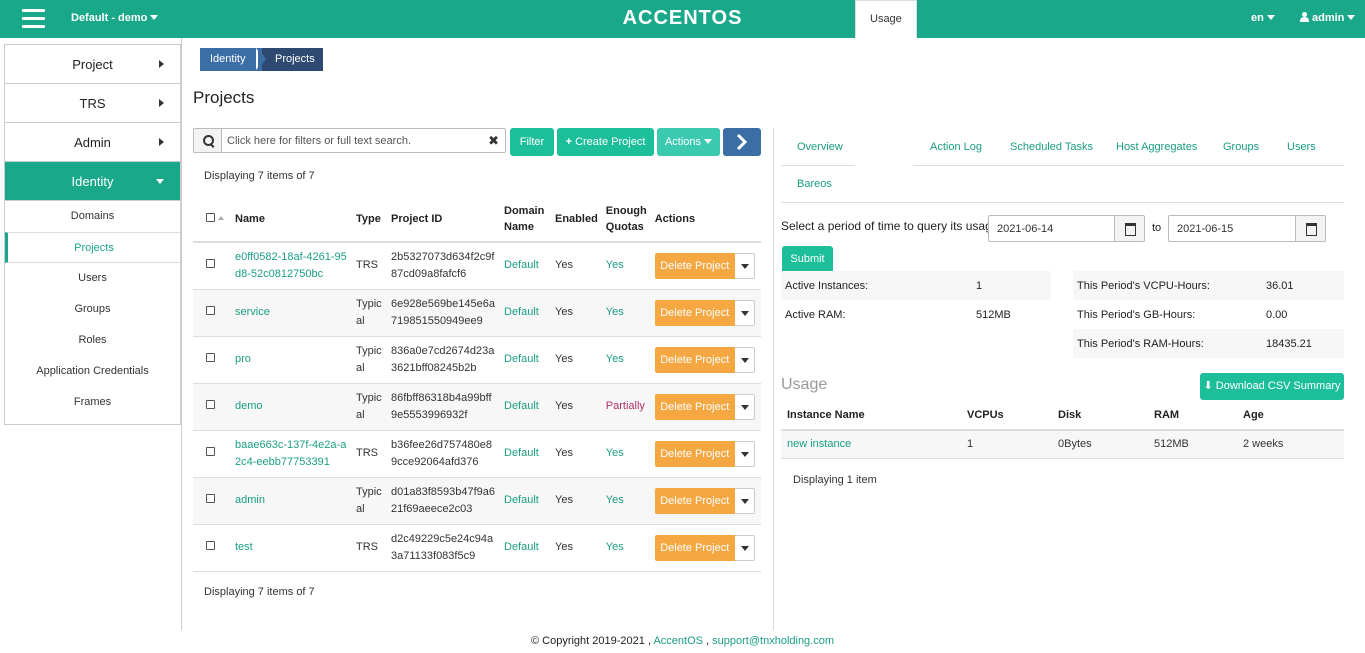  Describe the element at coordinates (576, 220) in the screenshot. I see `col-enabled: Enabled` at that location.